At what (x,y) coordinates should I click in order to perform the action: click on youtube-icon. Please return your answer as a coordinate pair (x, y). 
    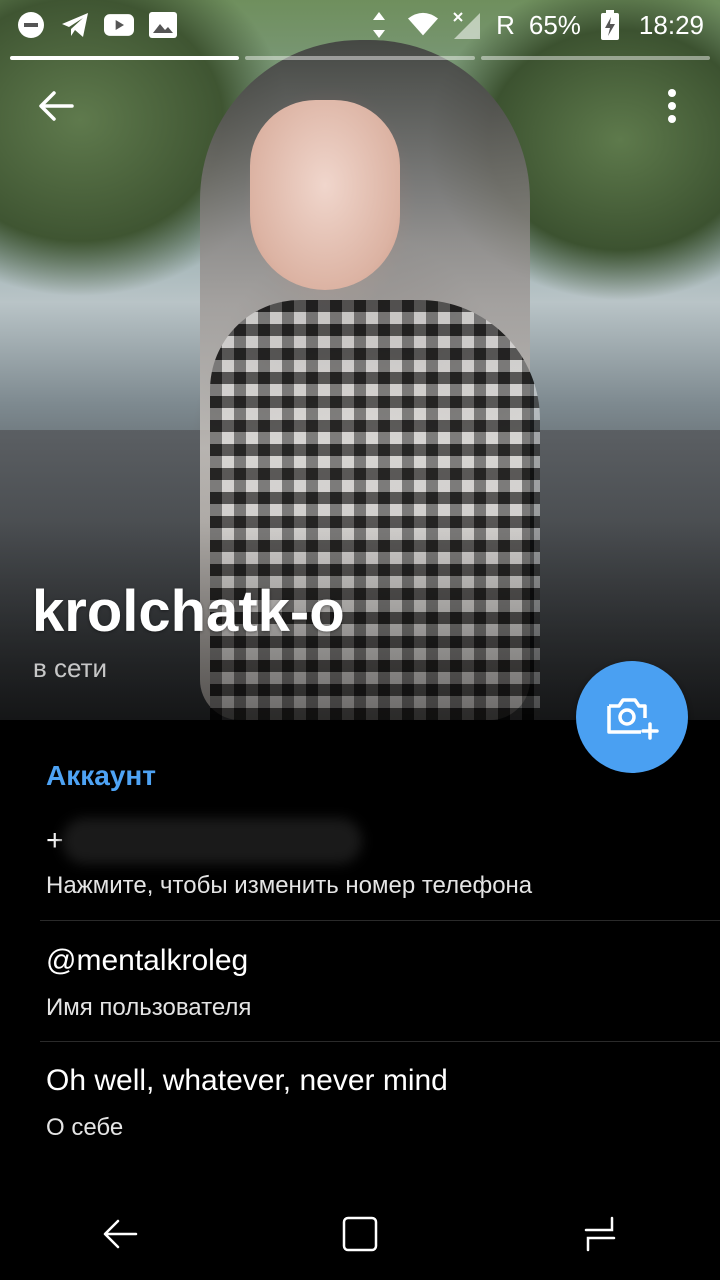
    Looking at the image, I should click on (119, 25).